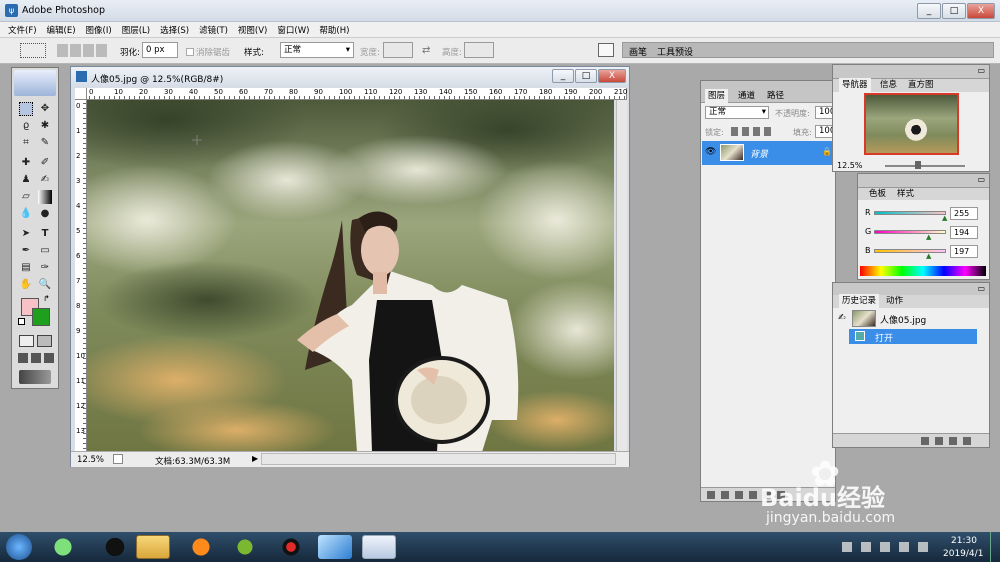  Describe the element at coordinates (335, 547) in the screenshot. I see `taskbar-app-icon` at that location.